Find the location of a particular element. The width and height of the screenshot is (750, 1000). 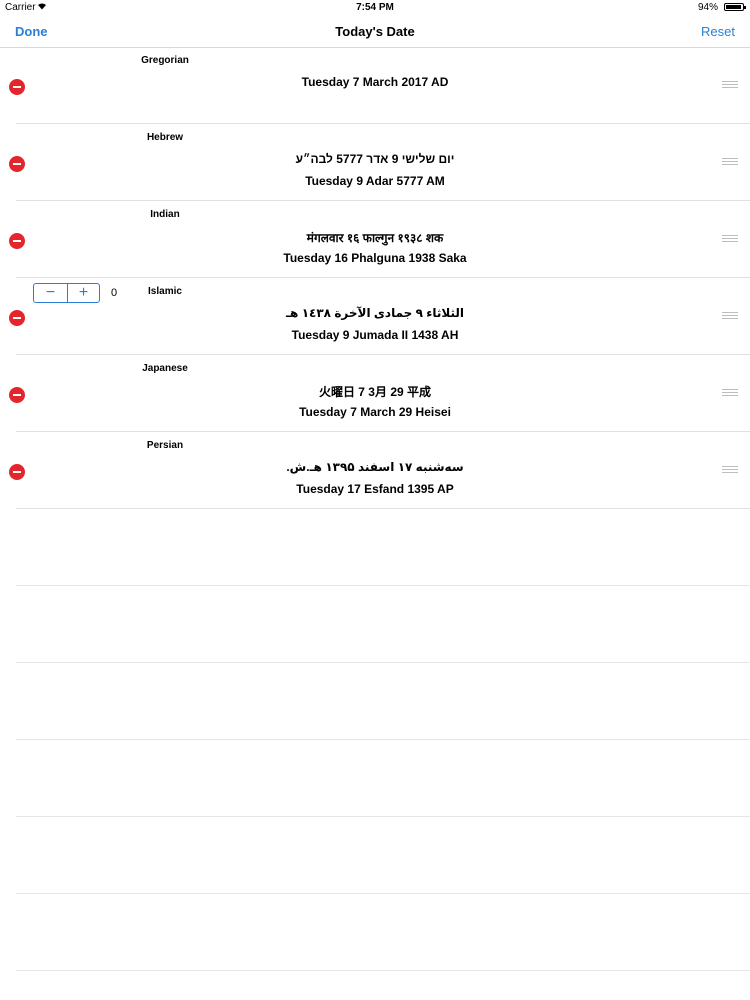

date-native: سه‌شنبه ۱۷ اسفند ۱۳۹۵ هـ.ش. is located at coordinates (375, 467).